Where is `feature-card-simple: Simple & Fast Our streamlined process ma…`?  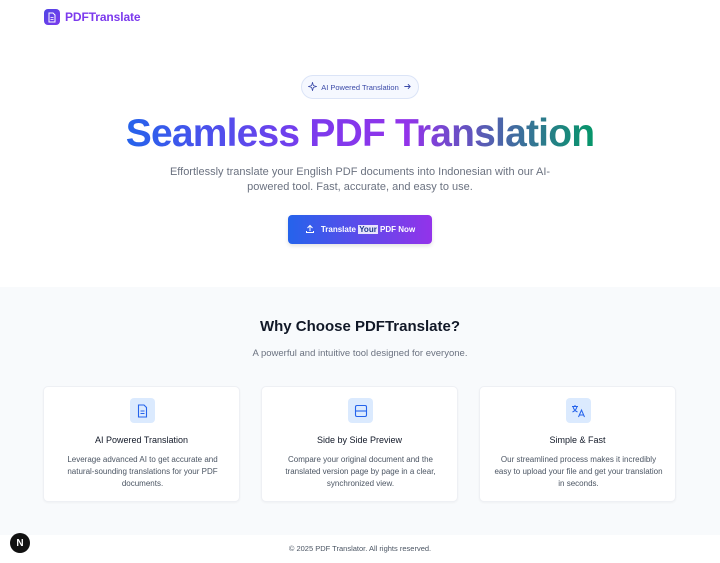 feature-card-simple: Simple & Fast Our streamlined process ma… is located at coordinates (577, 444).